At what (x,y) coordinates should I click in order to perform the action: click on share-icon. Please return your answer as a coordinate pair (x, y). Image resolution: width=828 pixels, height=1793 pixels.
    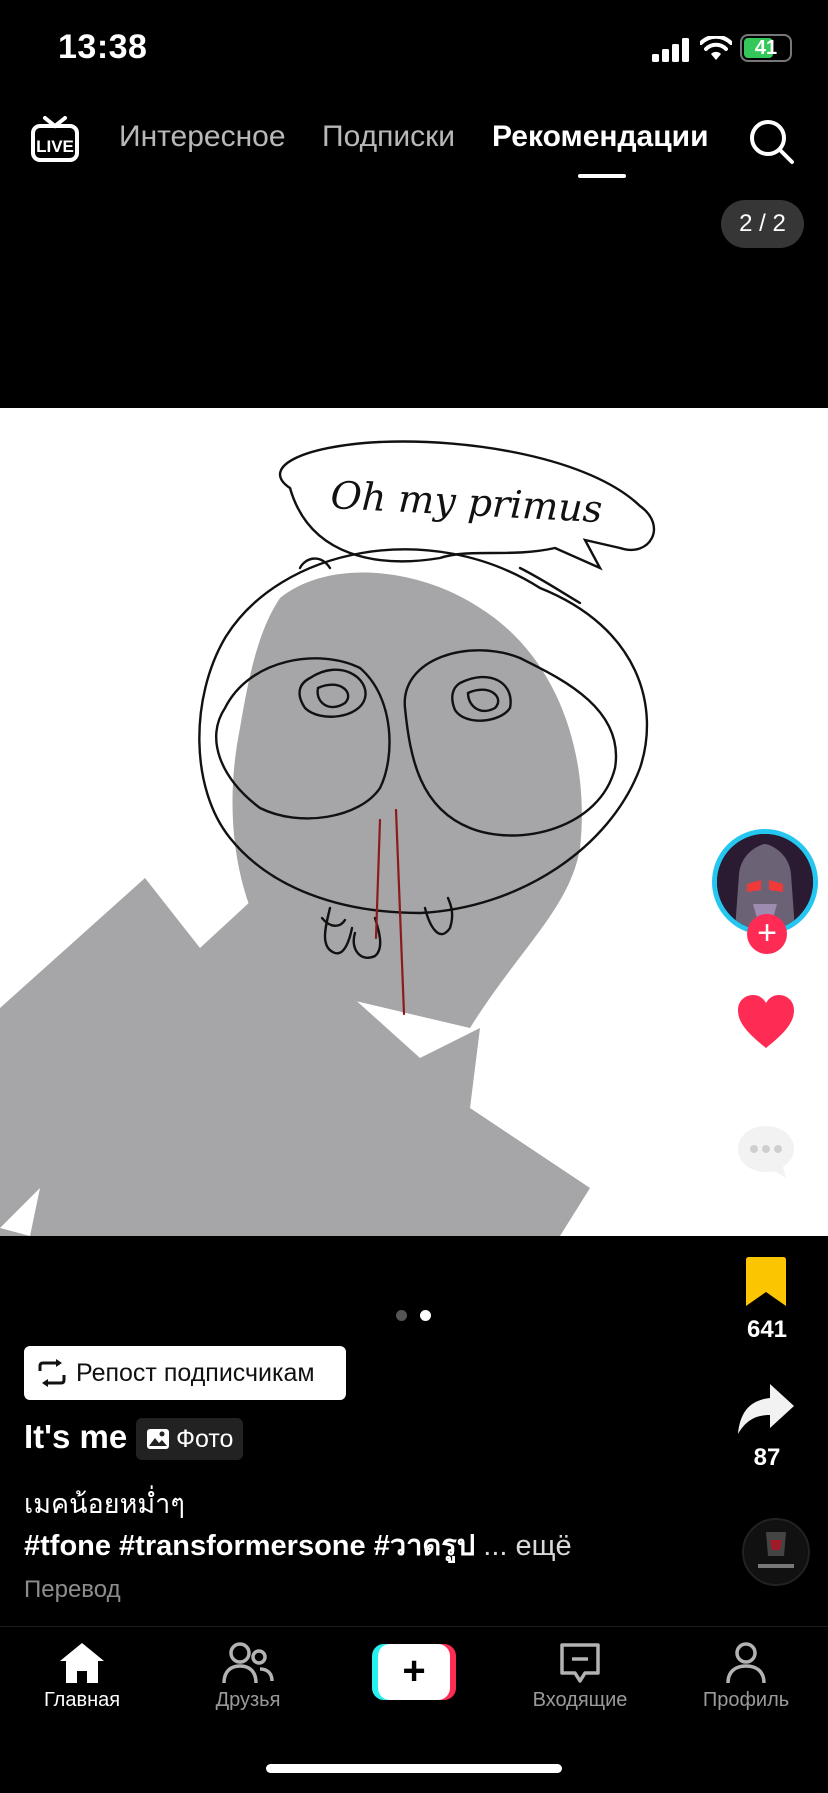
    Looking at the image, I should click on (766, 1410).